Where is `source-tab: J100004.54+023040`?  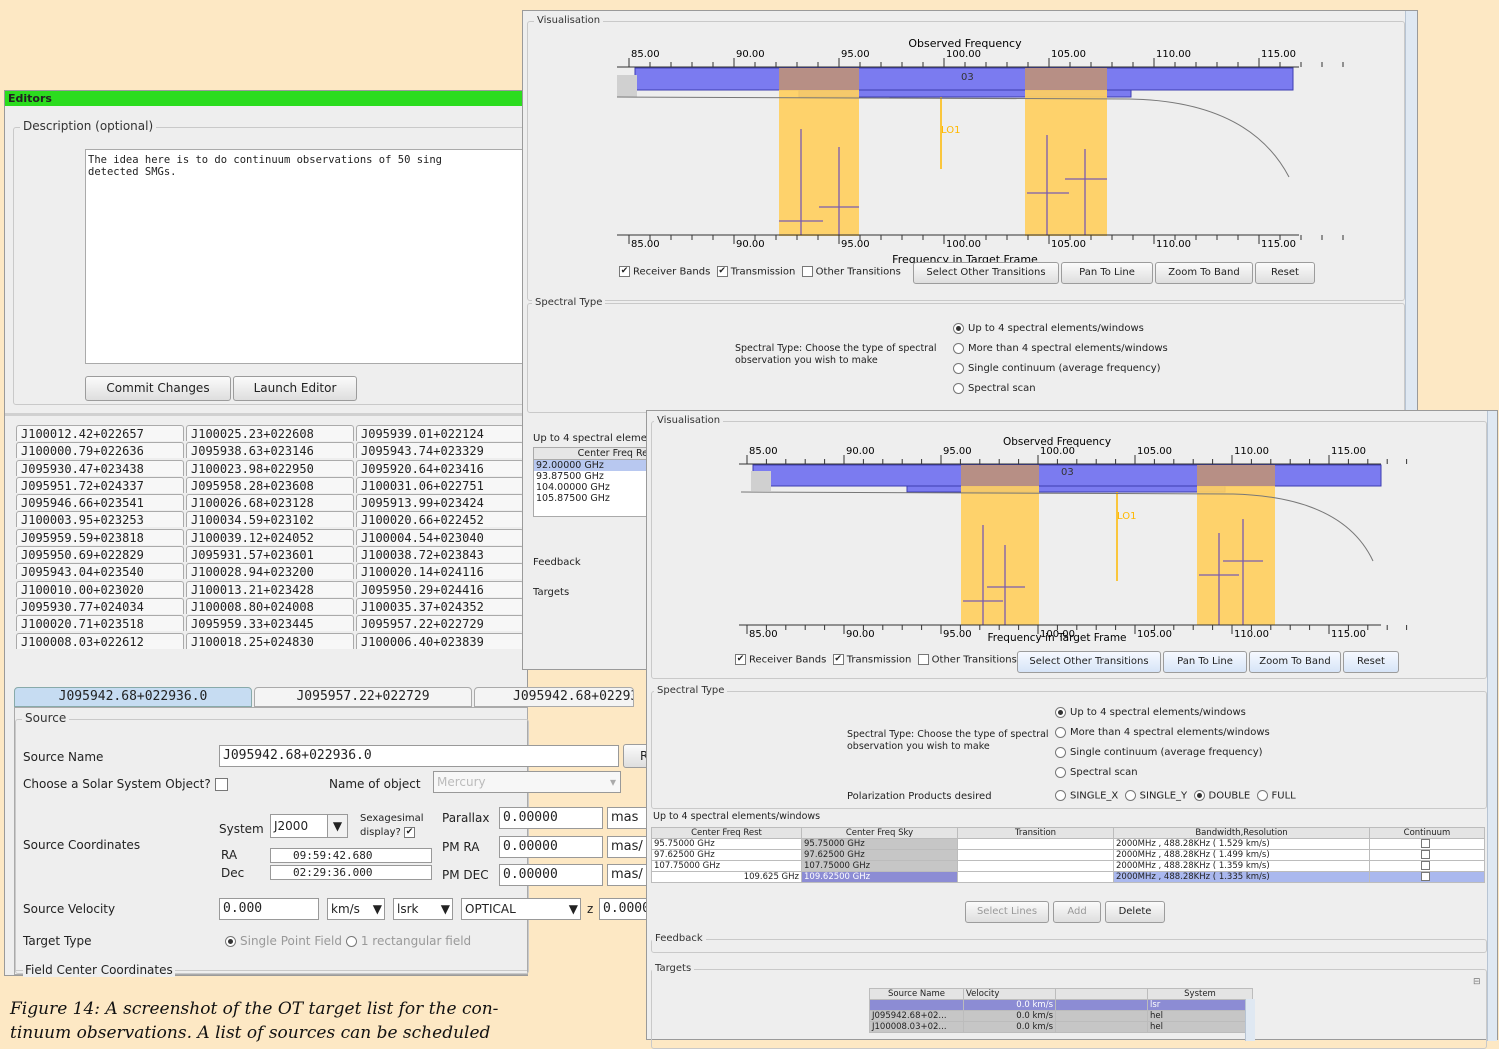 source-tab: J100004.54+023040 is located at coordinates (440, 536).